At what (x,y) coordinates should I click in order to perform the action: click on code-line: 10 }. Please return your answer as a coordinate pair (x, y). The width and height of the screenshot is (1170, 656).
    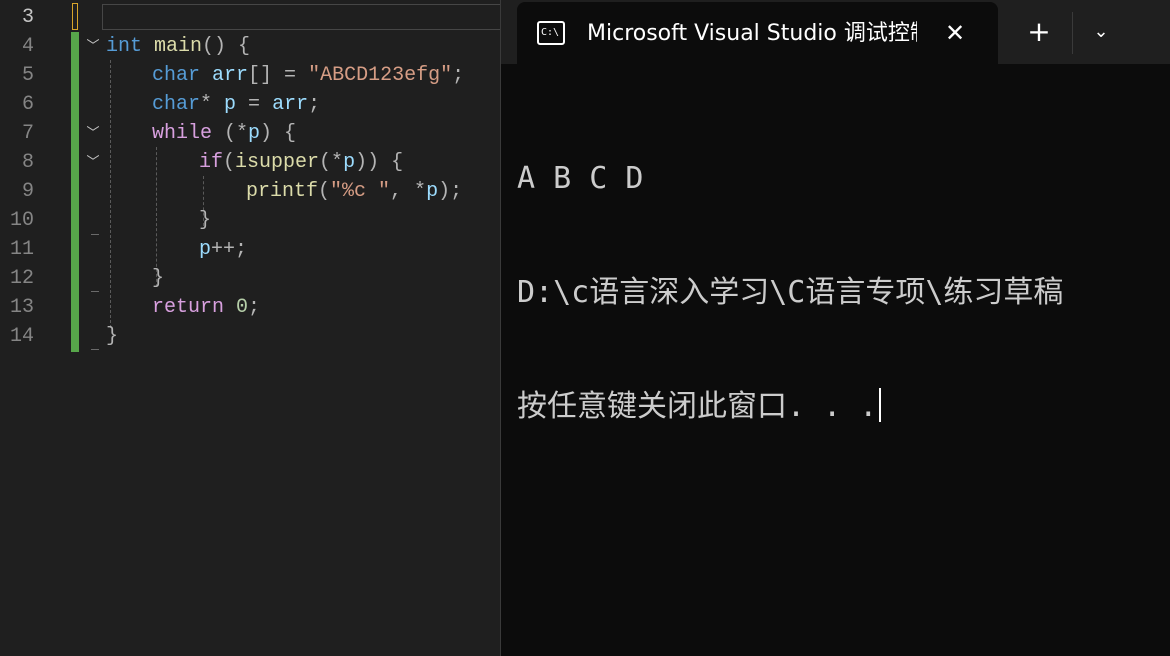
    Looking at the image, I should click on (250, 220).